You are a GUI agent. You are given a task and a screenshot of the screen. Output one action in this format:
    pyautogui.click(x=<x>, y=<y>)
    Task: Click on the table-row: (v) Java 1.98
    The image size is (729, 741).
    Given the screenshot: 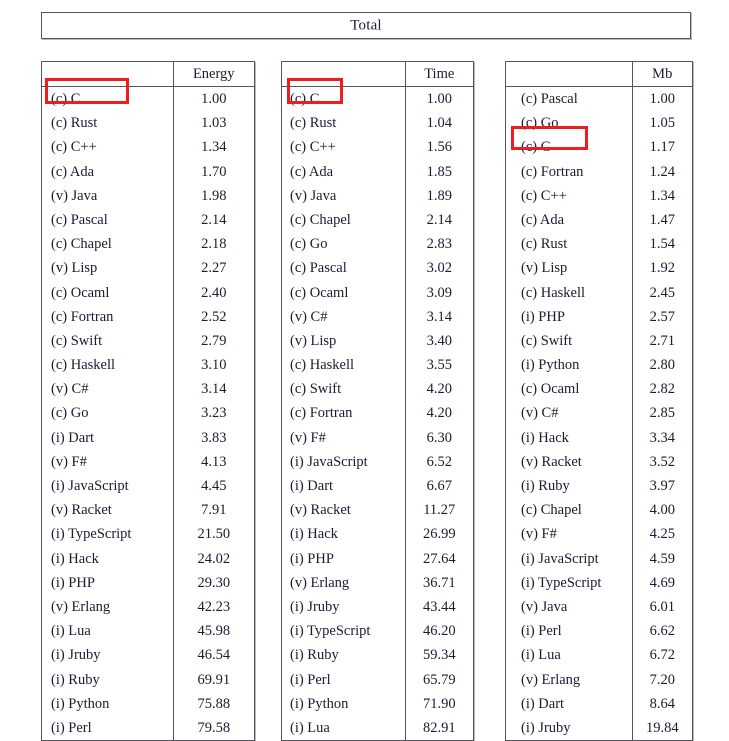 What is the action you would take?
    pyautogui.click(x=148, y=196)
    